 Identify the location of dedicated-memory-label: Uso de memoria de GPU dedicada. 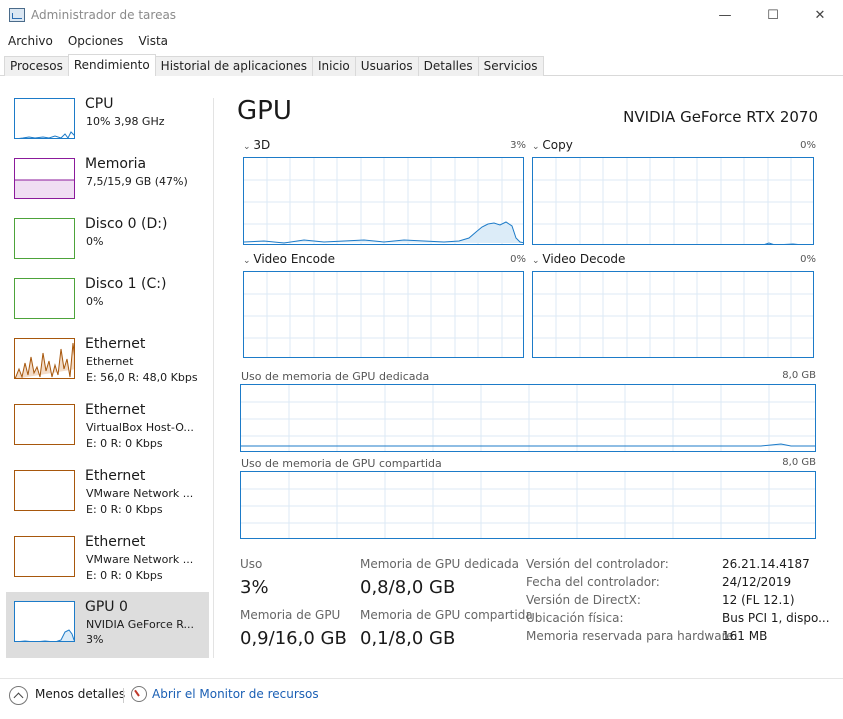
(335, 376).